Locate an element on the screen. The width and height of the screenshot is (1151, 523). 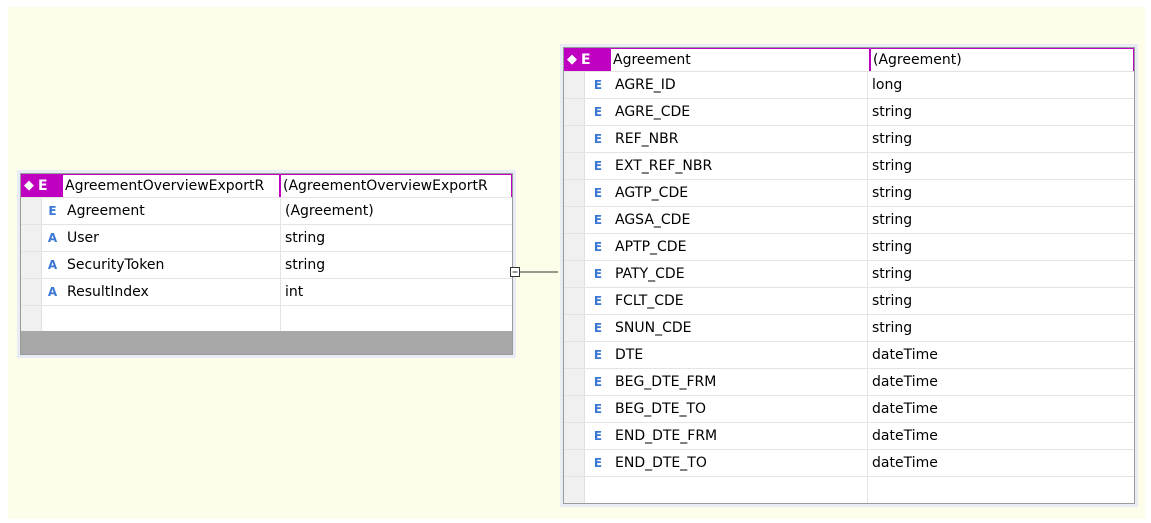
field-row: E END_DTE_FRM dateTime is located at coordinates (849, 435).